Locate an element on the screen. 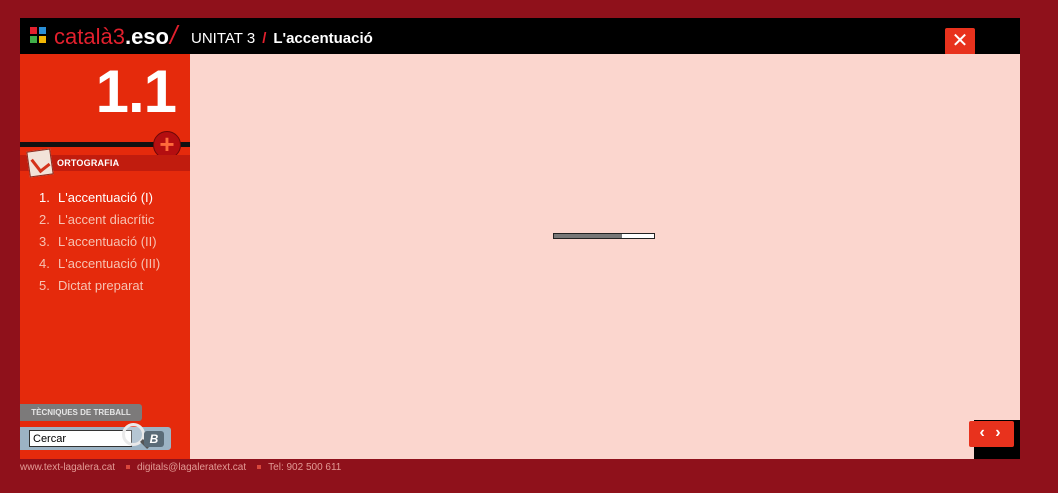 This screenshot has width=1058, height=493. tools-tab: TÈCNIQUES DE TREBALL is located at coordinates (81, 412).